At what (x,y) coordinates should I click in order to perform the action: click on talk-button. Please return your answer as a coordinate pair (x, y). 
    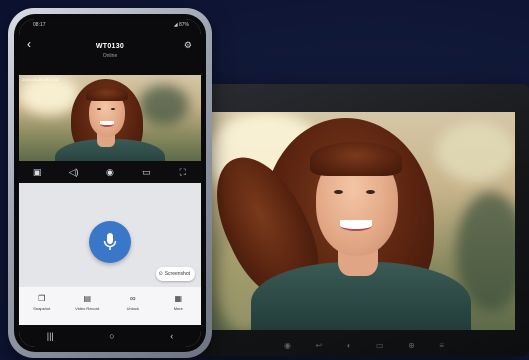
    Looking at the image, I should click on (110, 242).